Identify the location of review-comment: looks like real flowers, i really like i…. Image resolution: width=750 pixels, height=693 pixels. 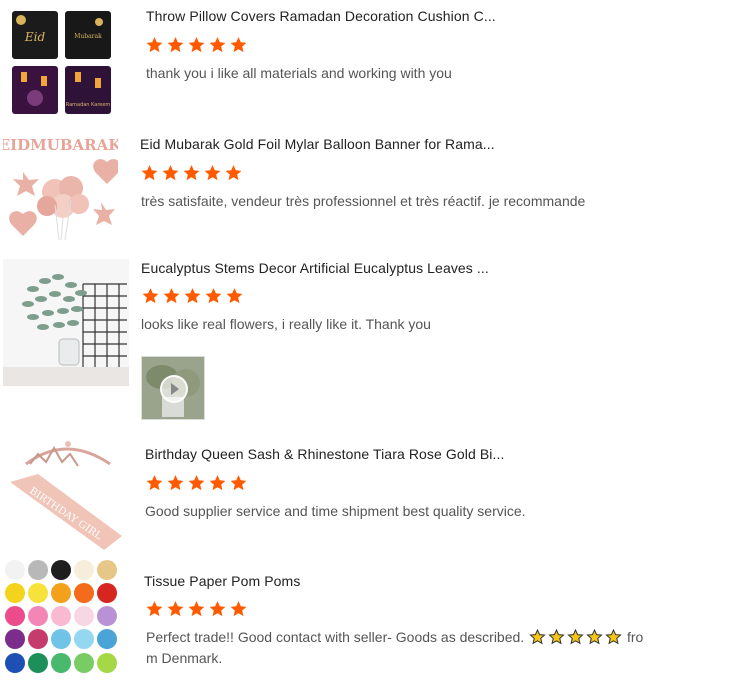
(286, 324).